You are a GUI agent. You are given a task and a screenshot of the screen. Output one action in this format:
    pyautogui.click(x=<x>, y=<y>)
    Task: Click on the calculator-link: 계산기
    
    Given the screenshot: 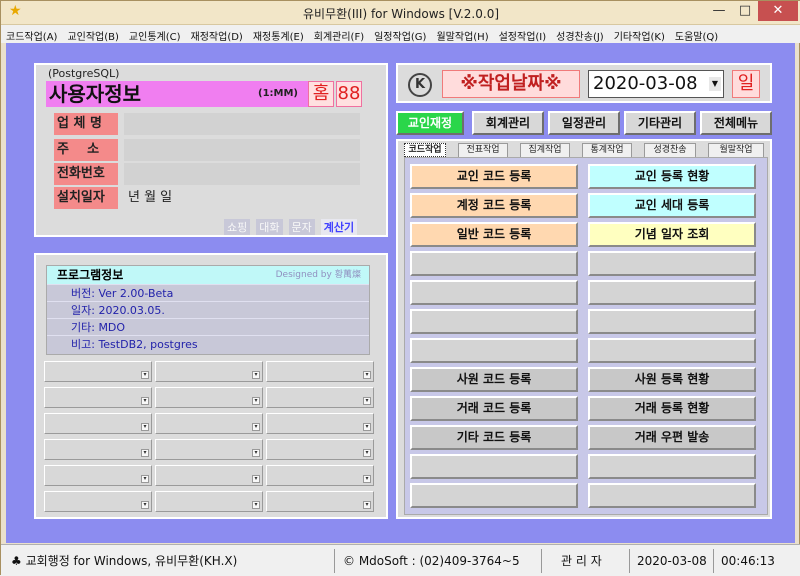 What is the action you would take?
    pyautogui.click(x=339, y=227)
    